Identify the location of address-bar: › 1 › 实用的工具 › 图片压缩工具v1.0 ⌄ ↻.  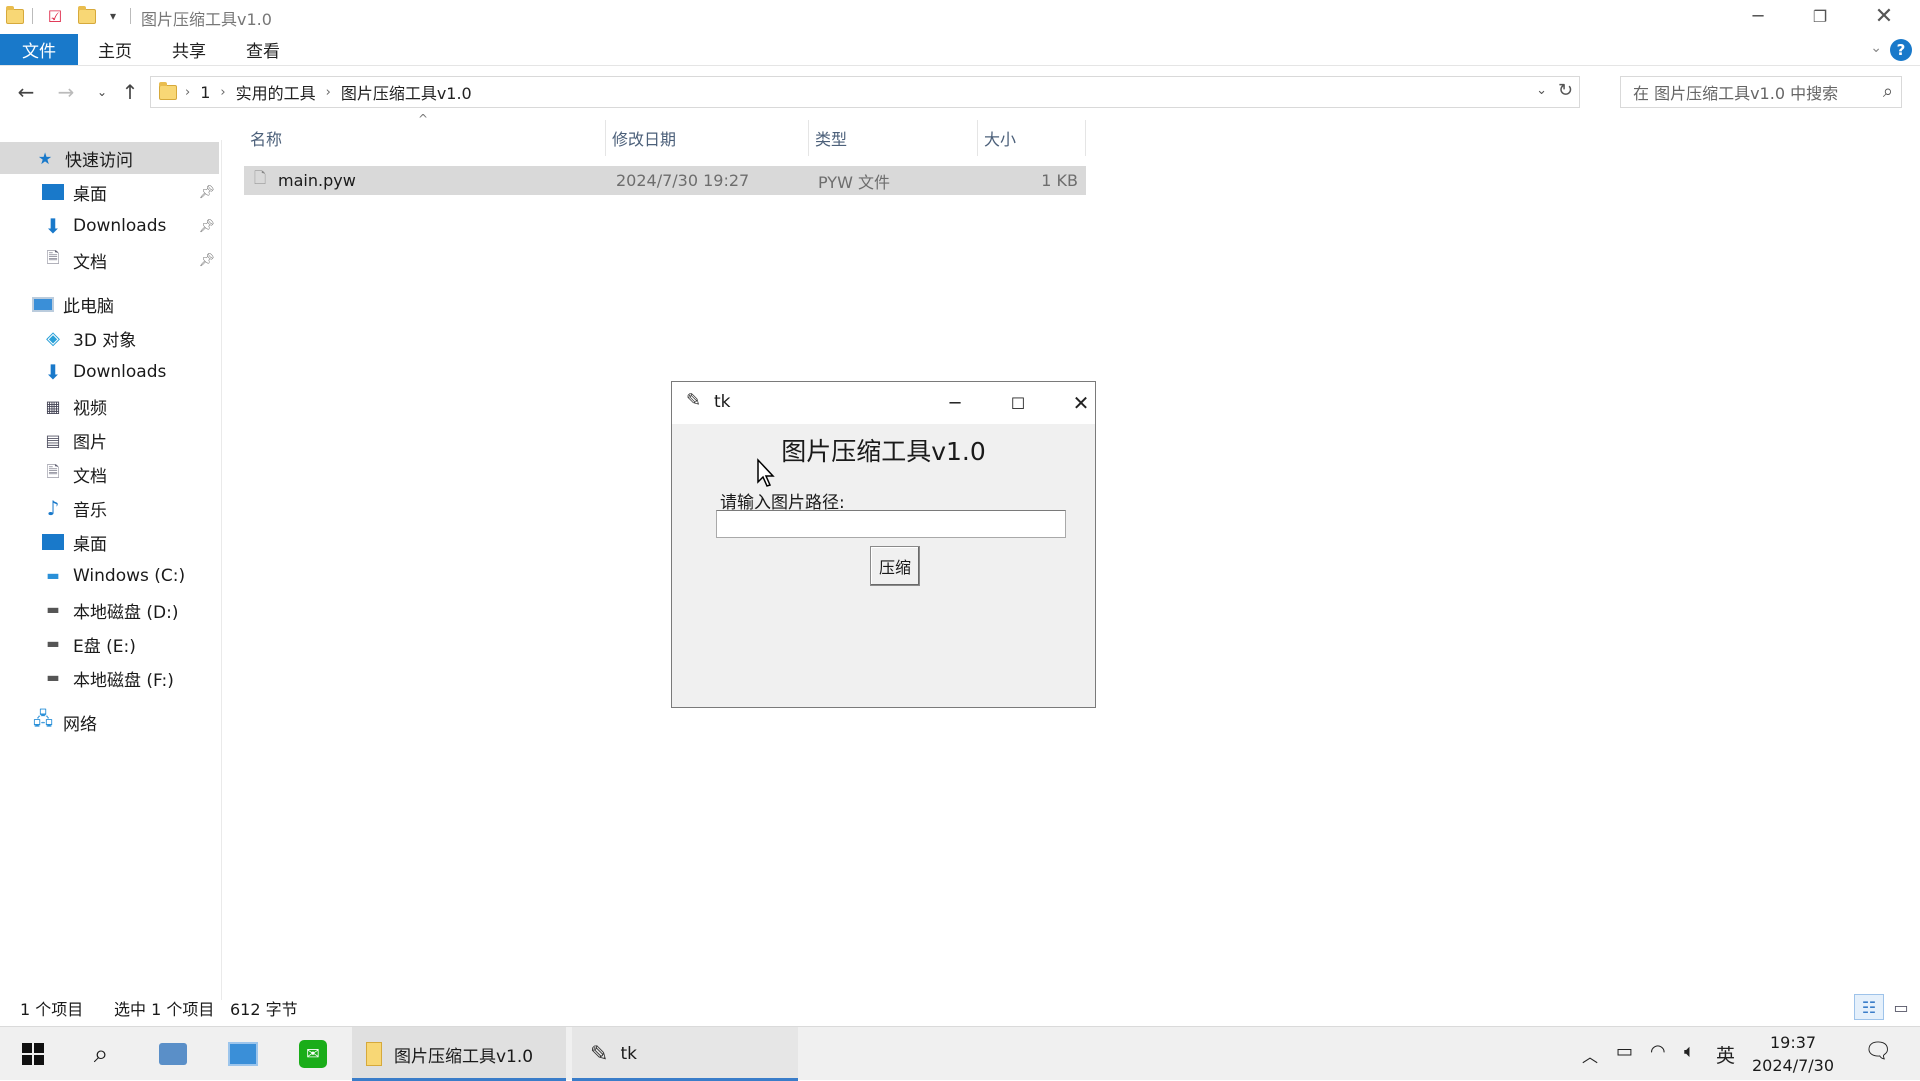
(865, 92).